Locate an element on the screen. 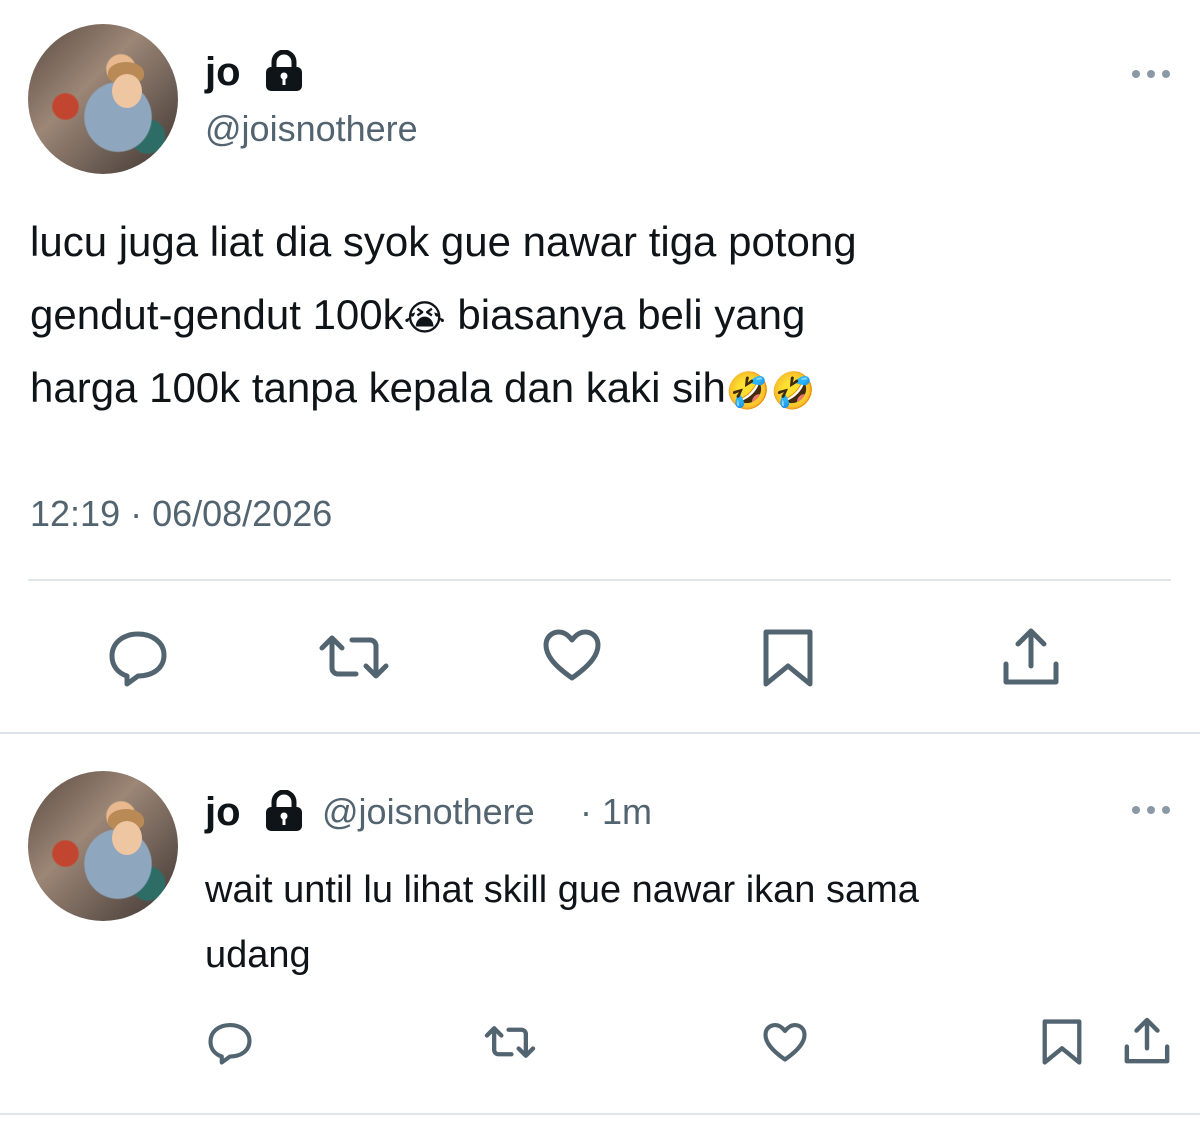 The width and height of the screenshot is (1200, 1126). tweet-text-segment: gendut-gendut 100k is located at coordinates (217, 314).